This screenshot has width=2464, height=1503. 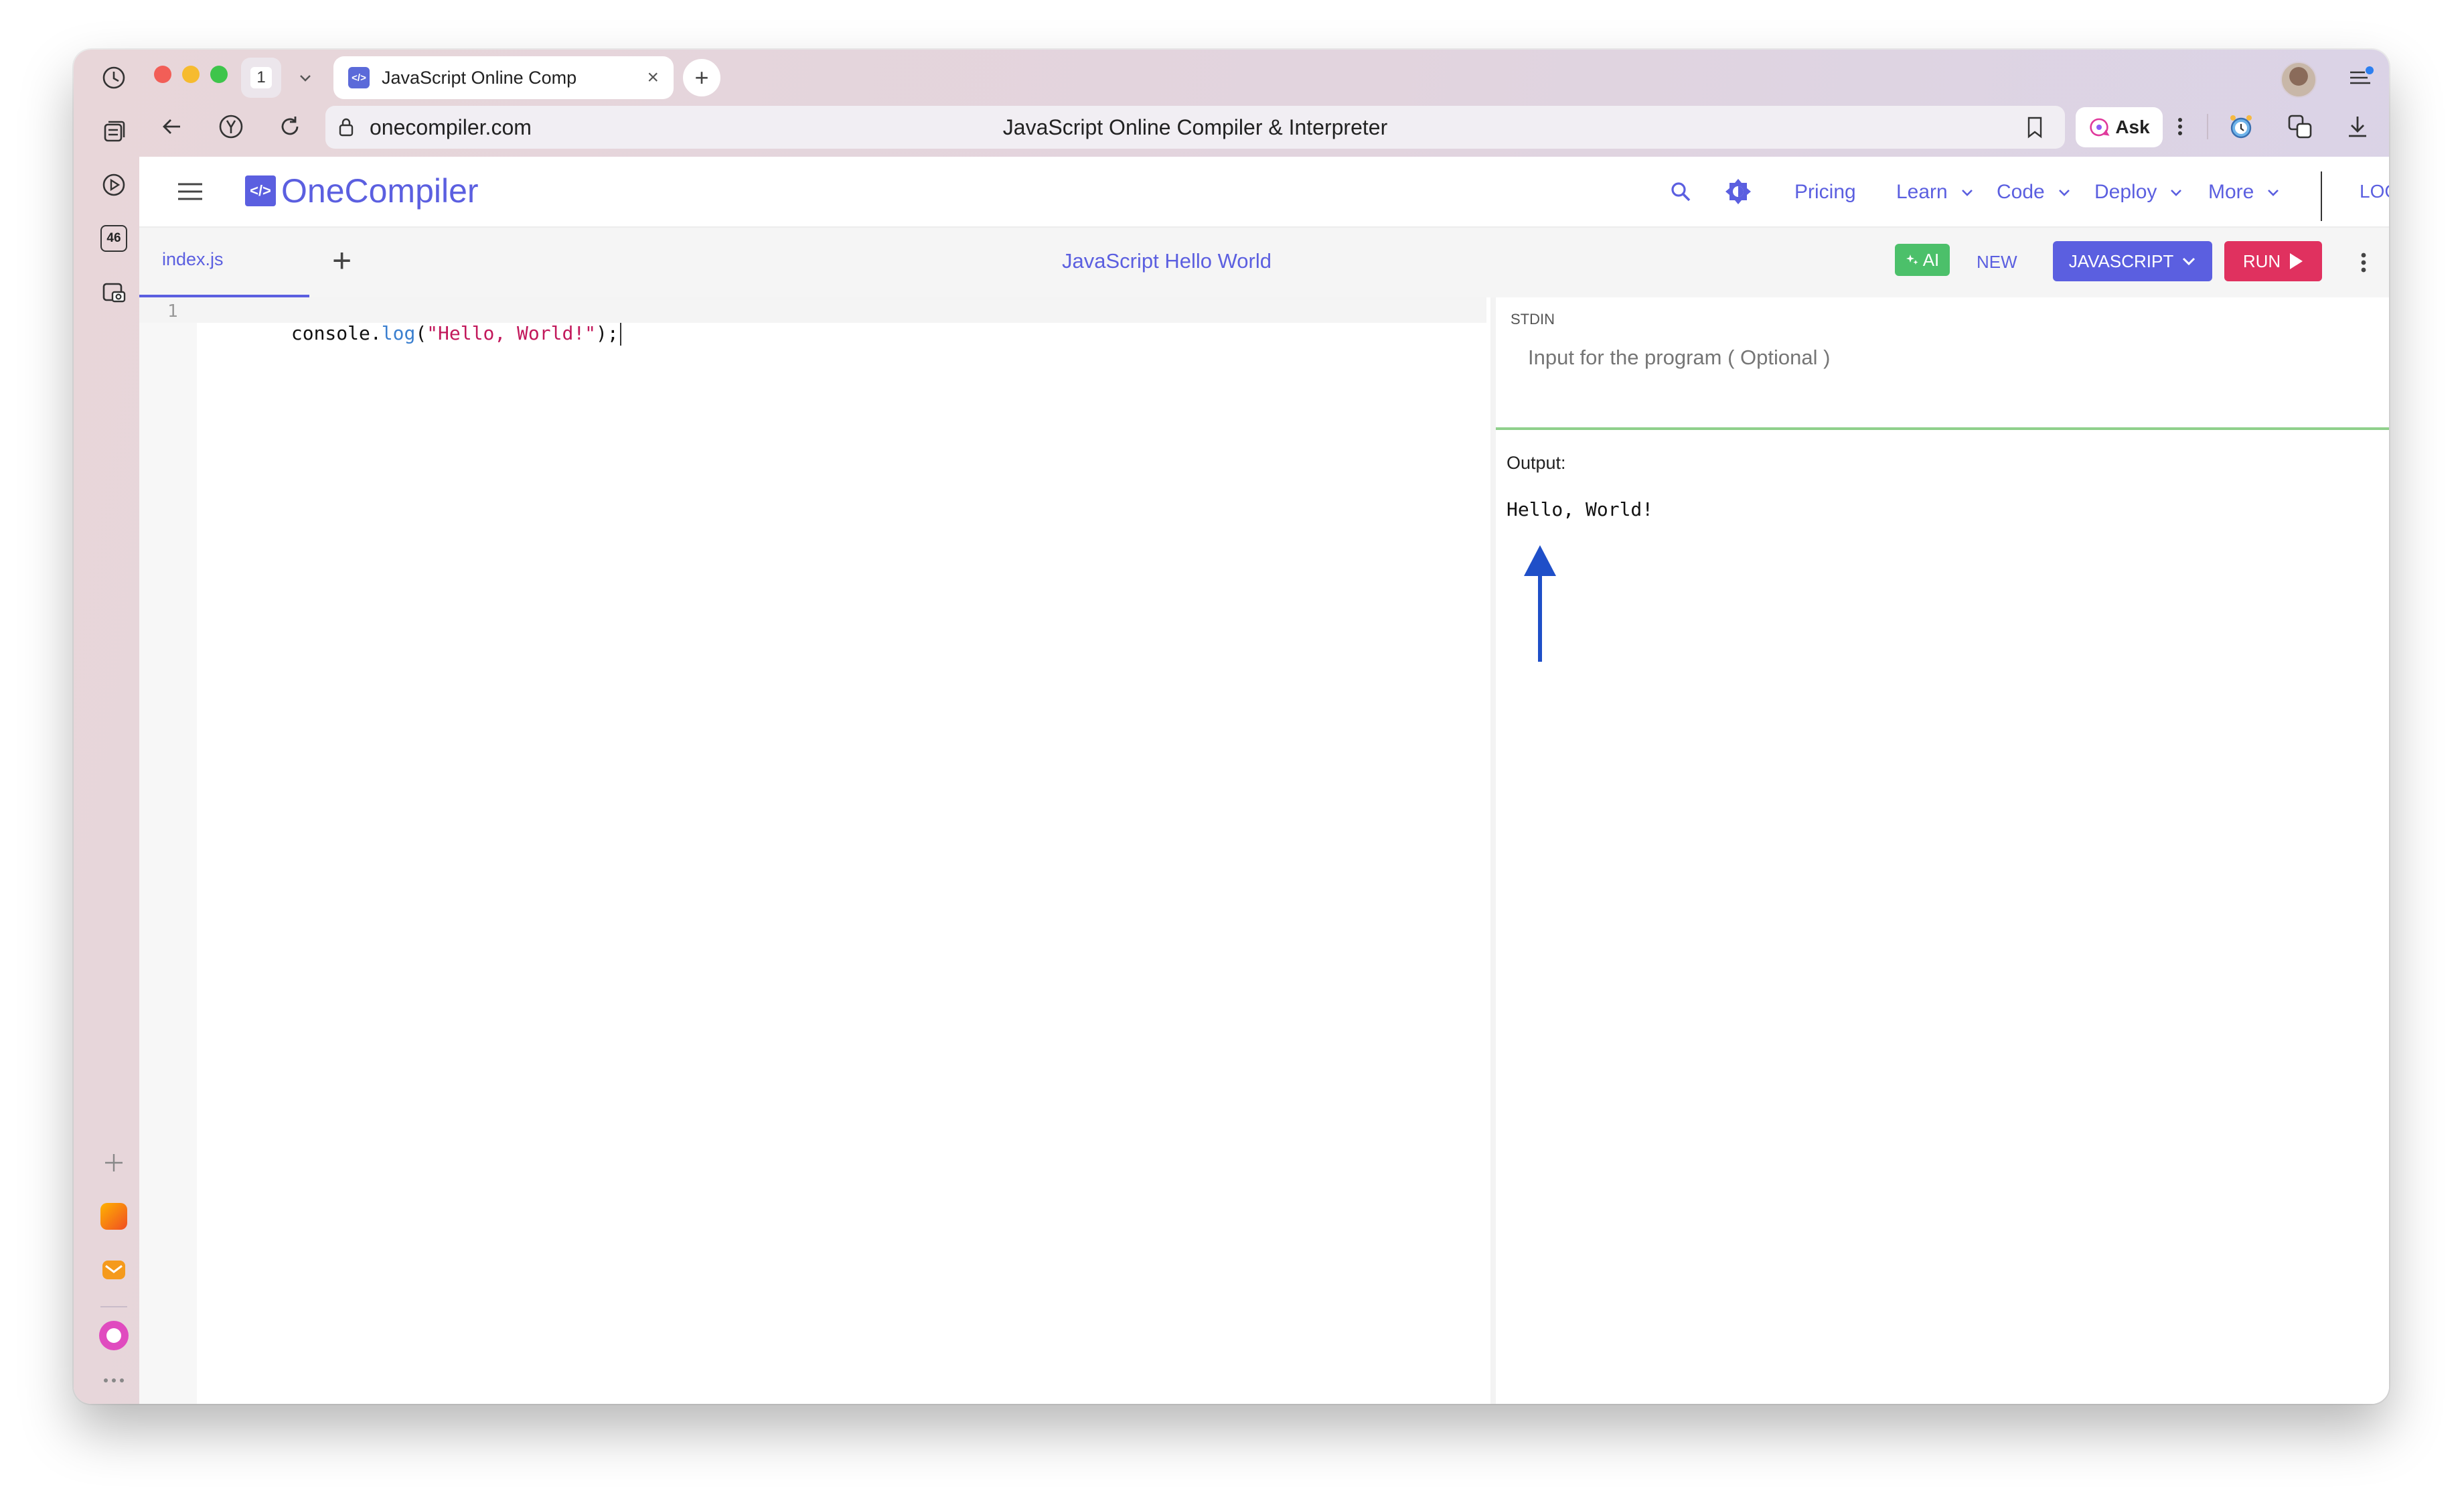 I want to click on assistant-app-icon, so click(x=114, y=1335).